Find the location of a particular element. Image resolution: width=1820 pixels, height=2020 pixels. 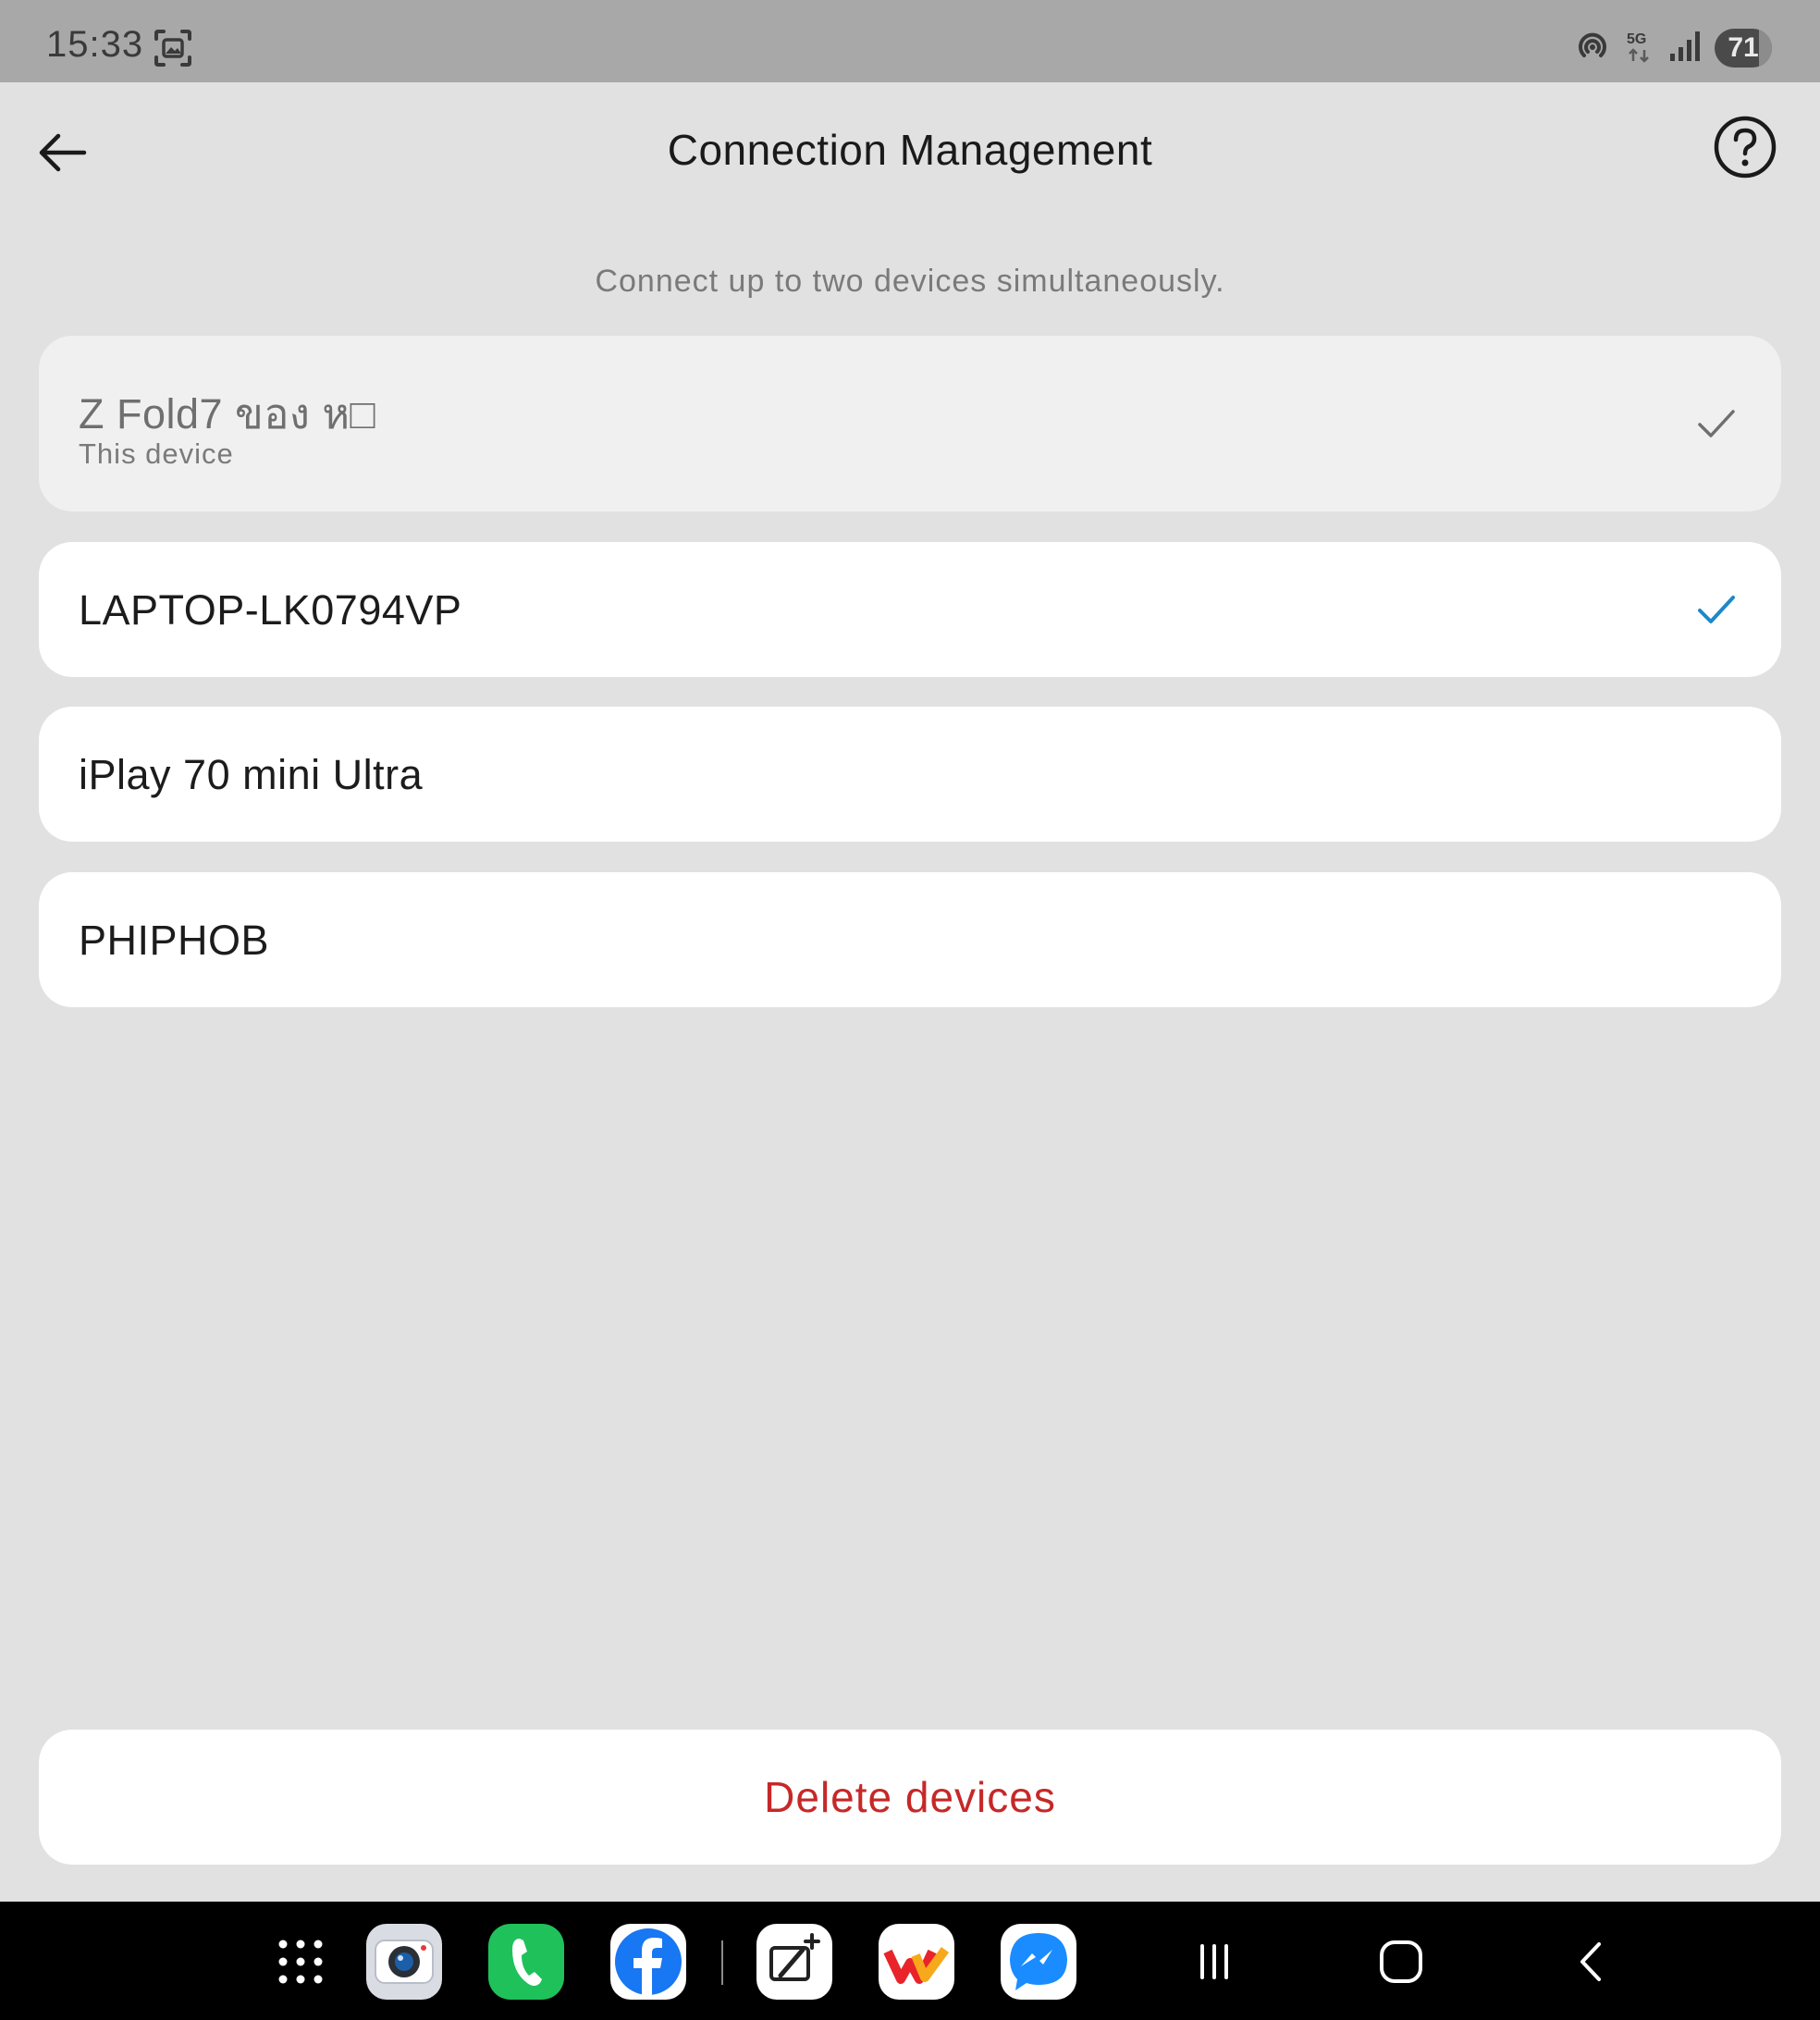

messenger-app-icon is located at coordinates (1038, 1962).